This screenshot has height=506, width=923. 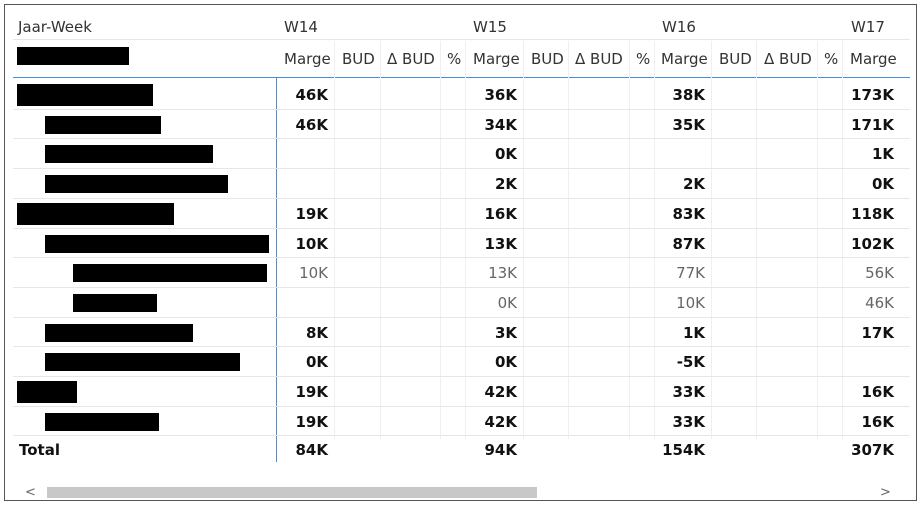 I want to click on value-cell-w17: 17K, so click(x=878, y=333).